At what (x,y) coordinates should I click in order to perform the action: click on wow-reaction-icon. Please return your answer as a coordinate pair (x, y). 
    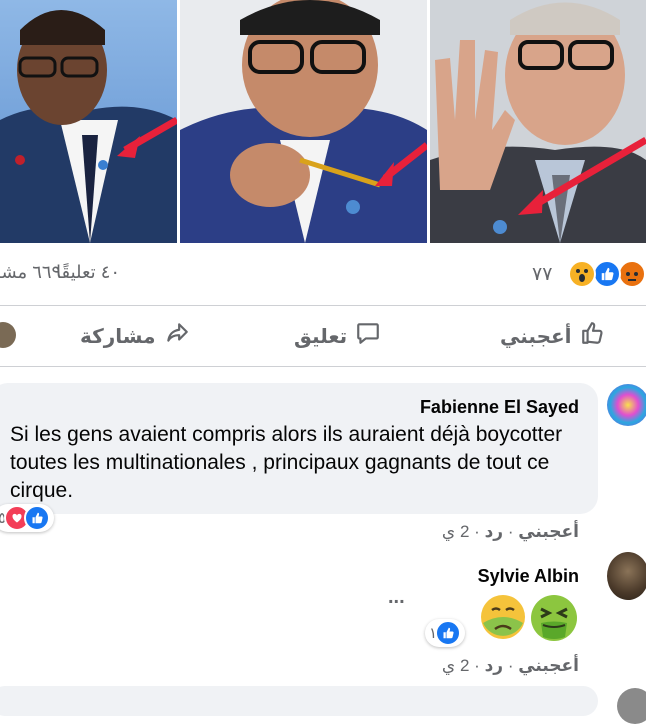
    Looking at the image, I should click on (582, 274).